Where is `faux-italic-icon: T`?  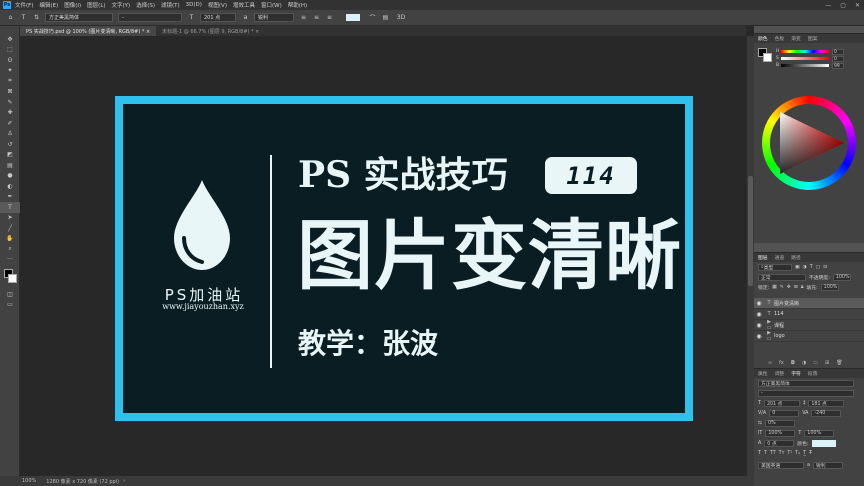
faux-italic-icon: T is located at coordinates (765, 453).